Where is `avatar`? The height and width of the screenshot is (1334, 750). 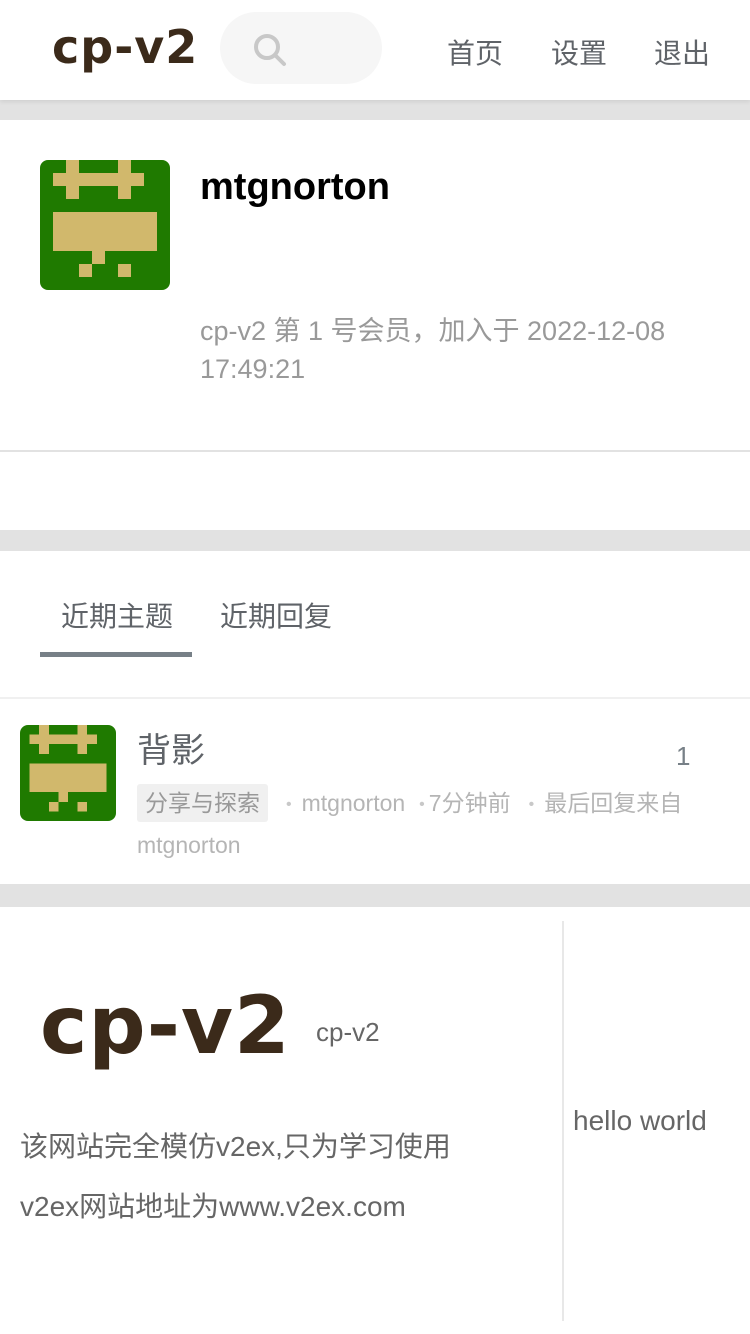
avatar is located at coordinates (105, 225).